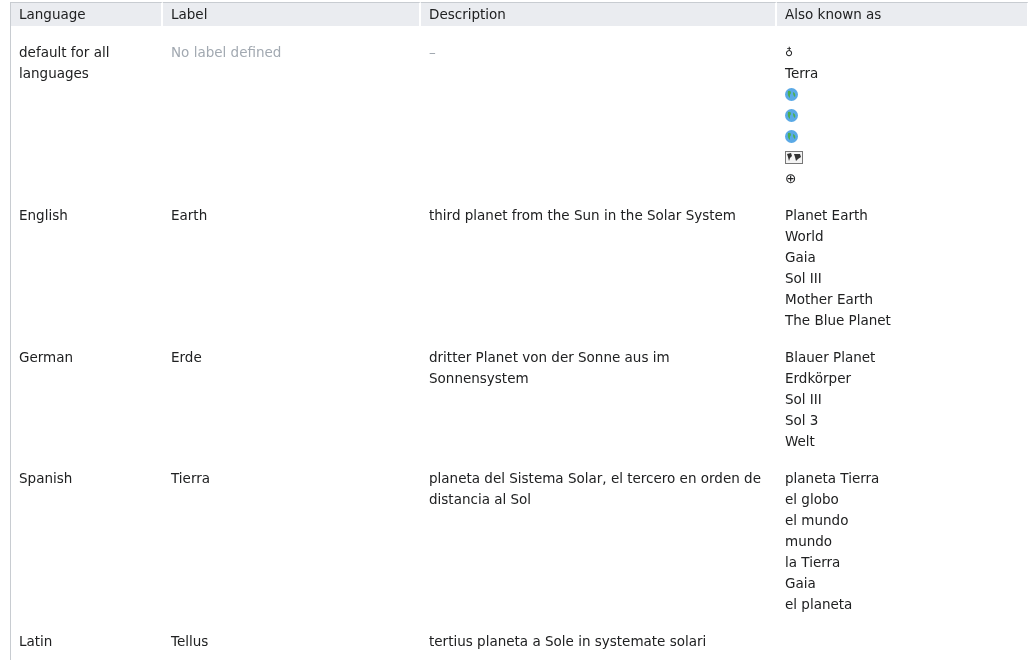  What do you see at coordinates (186, 357) in the screenshot?
I see `label-cell-text: Erde` at bounding box center [186, 357].